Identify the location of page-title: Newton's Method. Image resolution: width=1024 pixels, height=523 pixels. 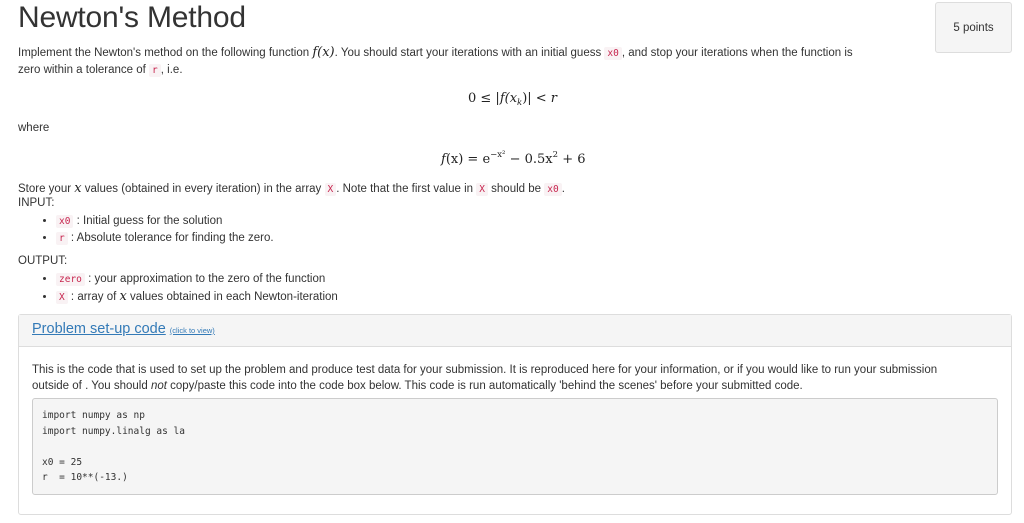
(132, 17).